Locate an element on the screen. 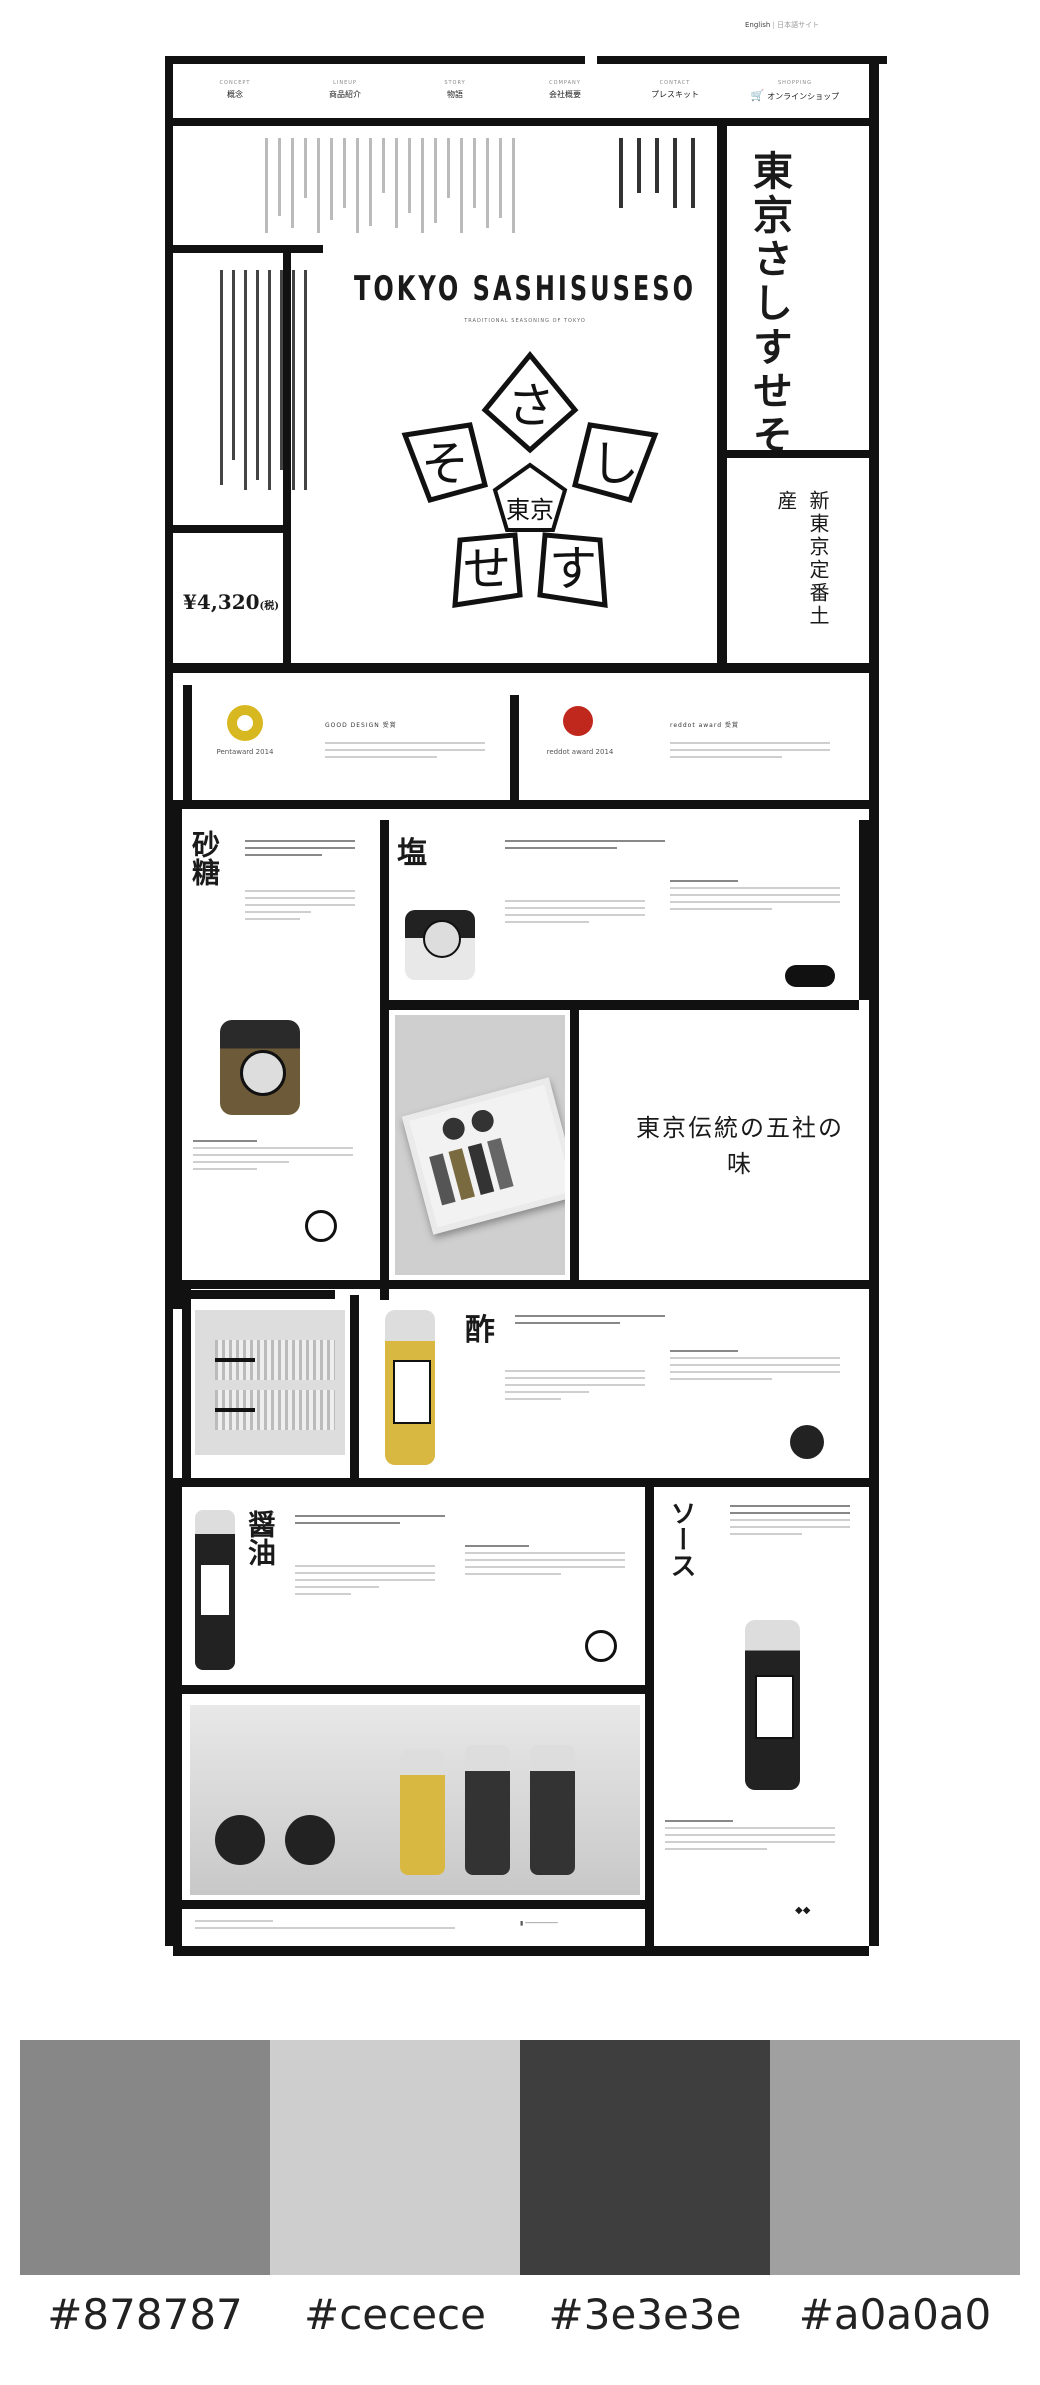 The image size is (1040, 2385). logo-center: 東京 is located at coordinates (530, 510).